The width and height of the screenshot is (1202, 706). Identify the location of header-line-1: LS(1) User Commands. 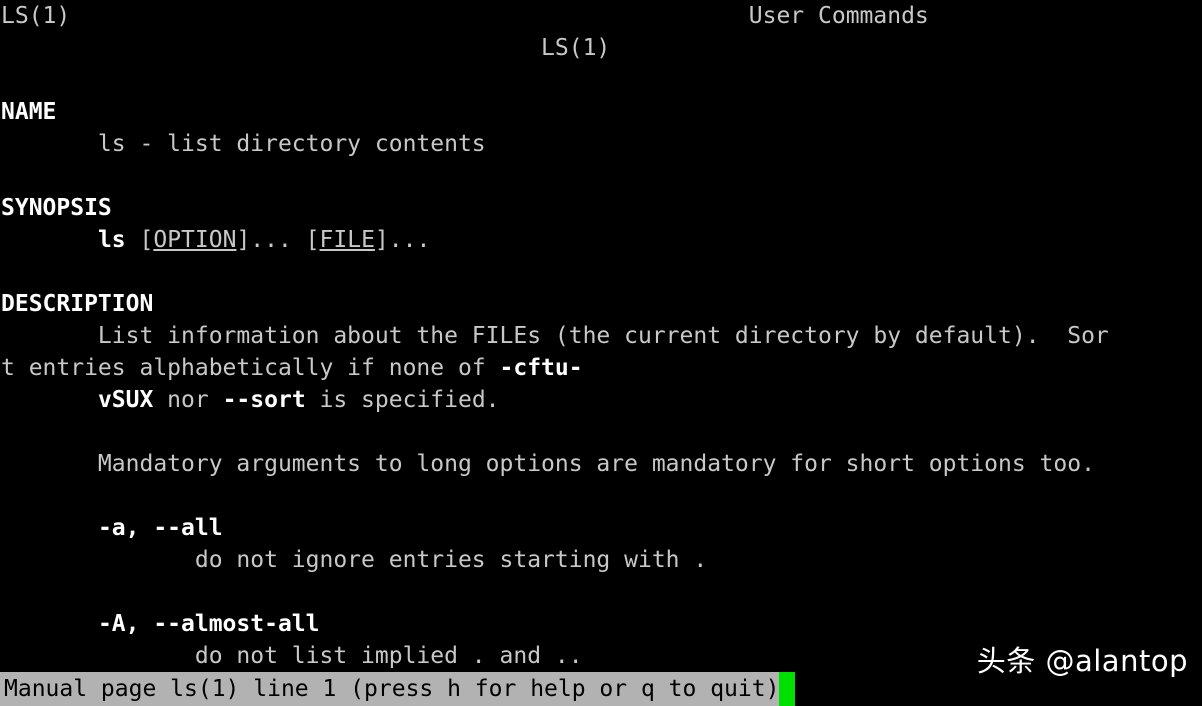
(601, 16).